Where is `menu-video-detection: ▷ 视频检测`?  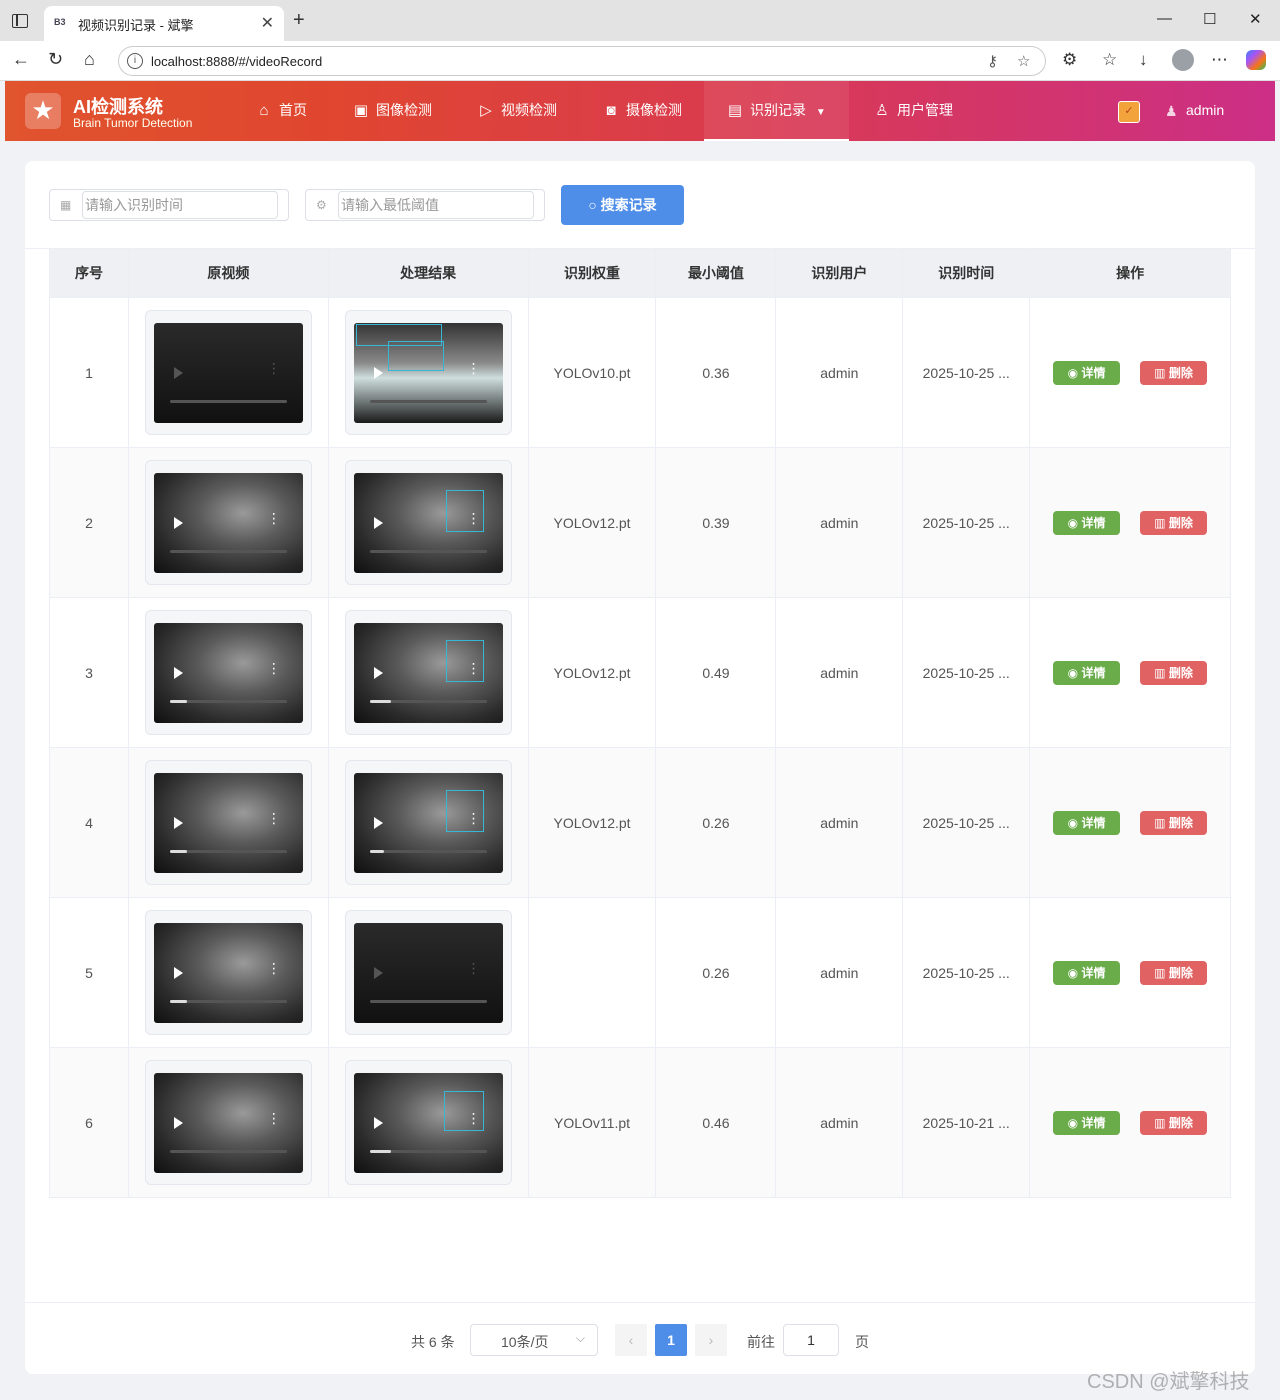
menu-video-detection: ▷ 视频检测 is located at coordinates (517, 111).